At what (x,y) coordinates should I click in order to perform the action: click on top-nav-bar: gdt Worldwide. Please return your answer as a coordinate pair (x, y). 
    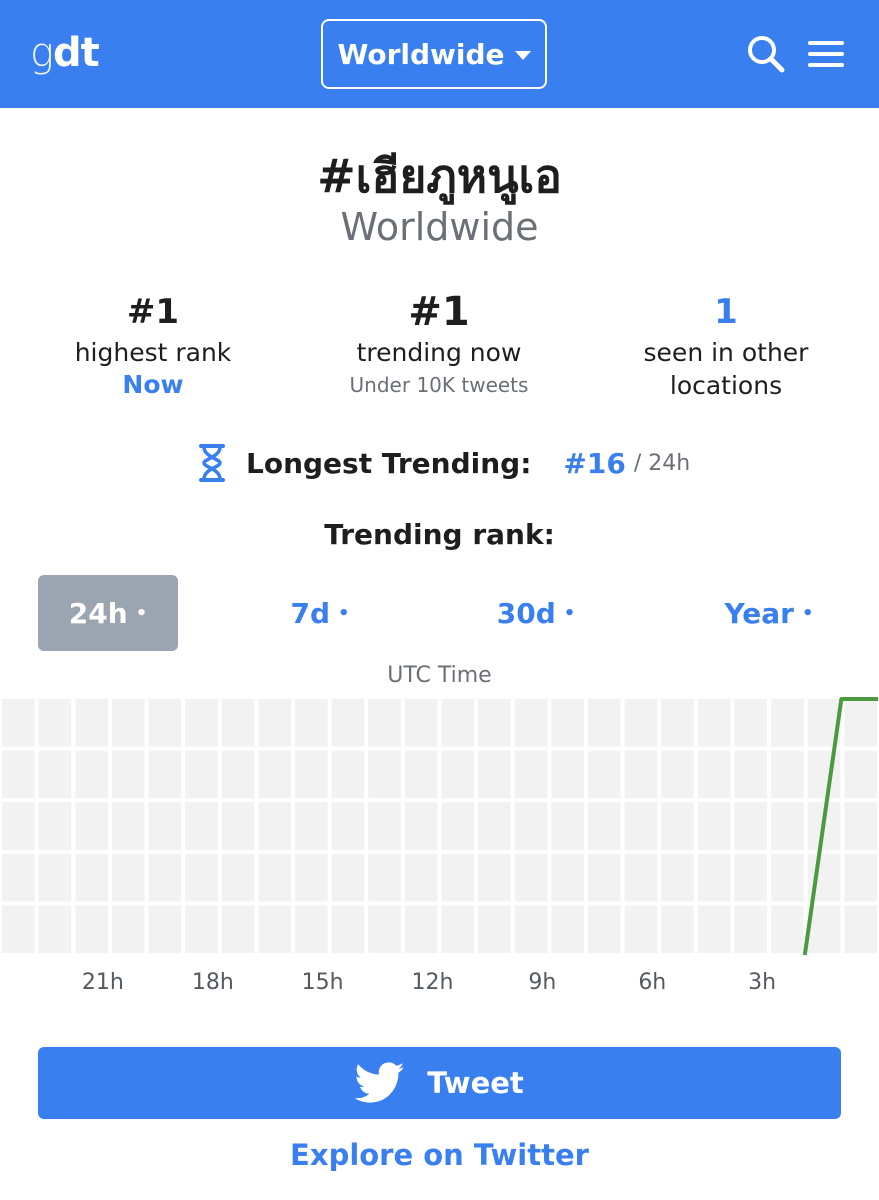
    Looking at the image, I should click on (439, 54).